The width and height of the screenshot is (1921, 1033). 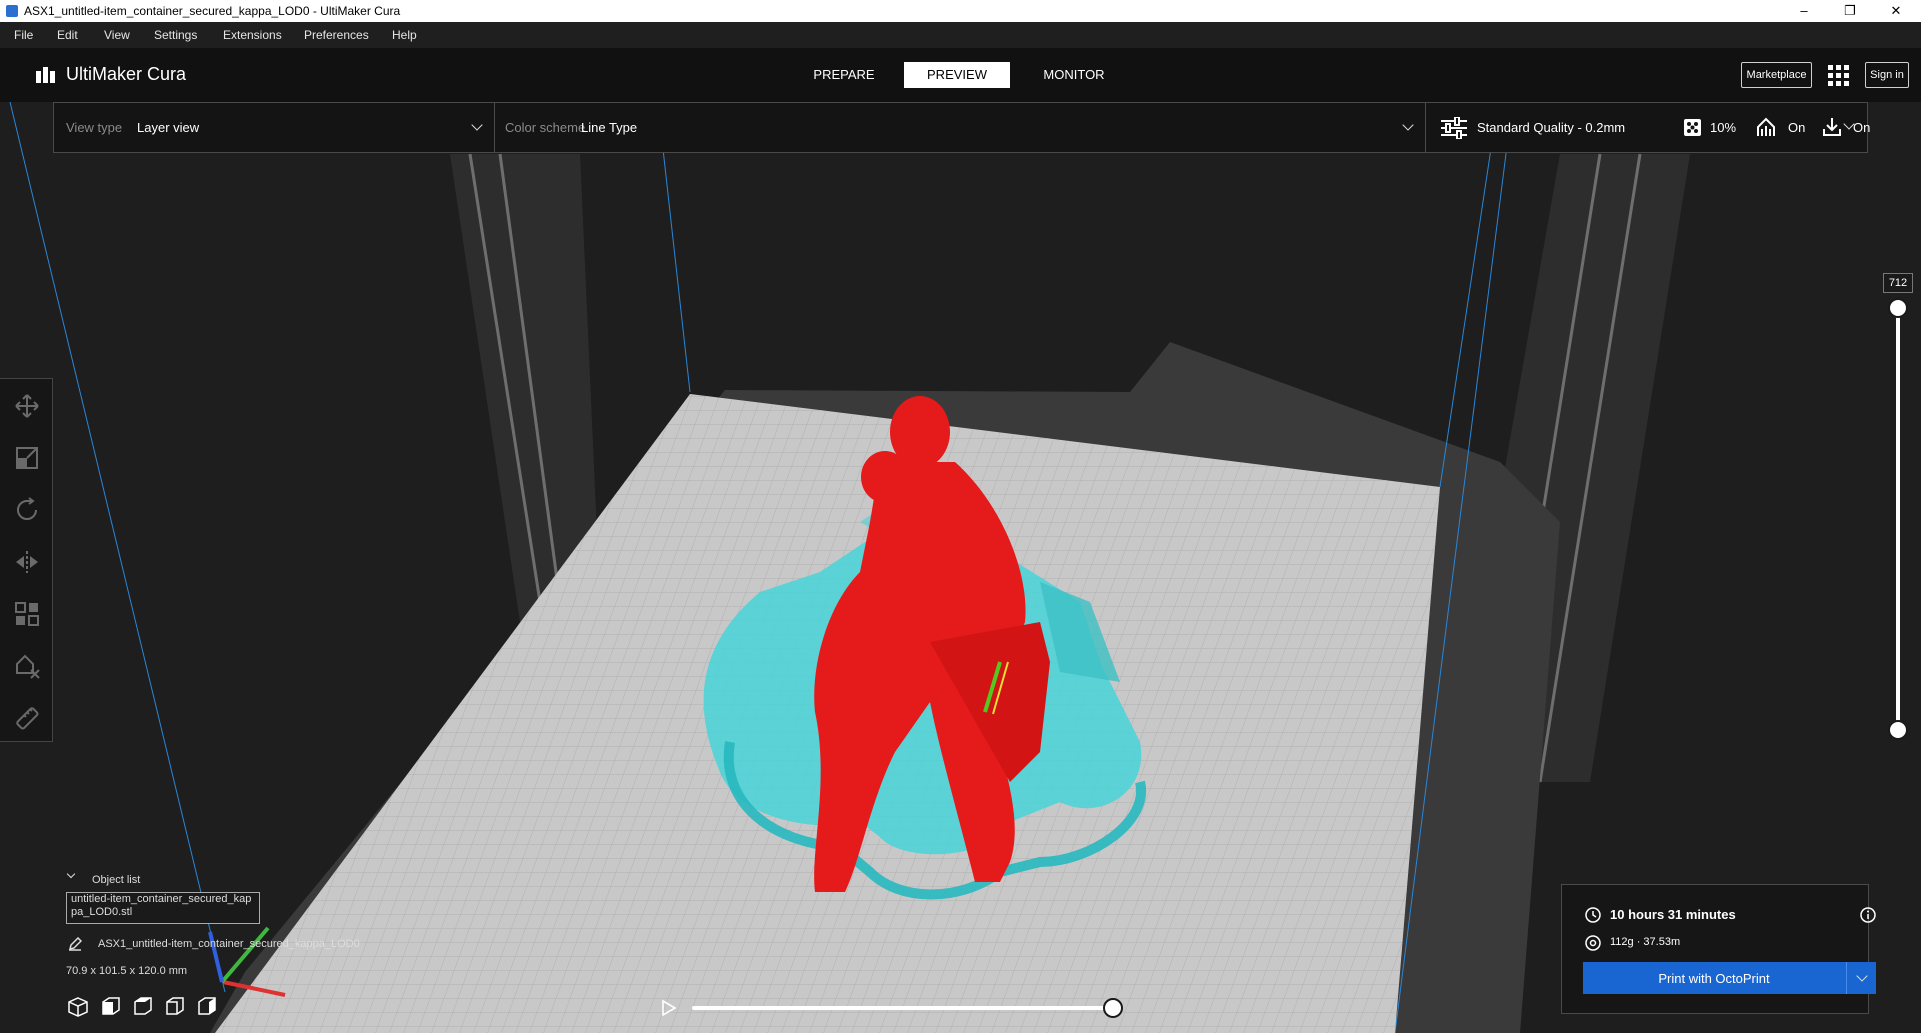 I want to click on apps-grid-icon, so click(x=1838, y=75).